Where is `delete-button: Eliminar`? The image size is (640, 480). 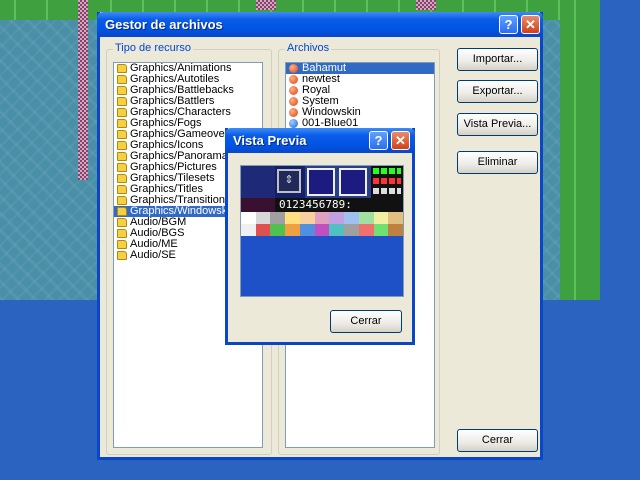
delete-button: Eliminar is located at coordinates (497, 162).